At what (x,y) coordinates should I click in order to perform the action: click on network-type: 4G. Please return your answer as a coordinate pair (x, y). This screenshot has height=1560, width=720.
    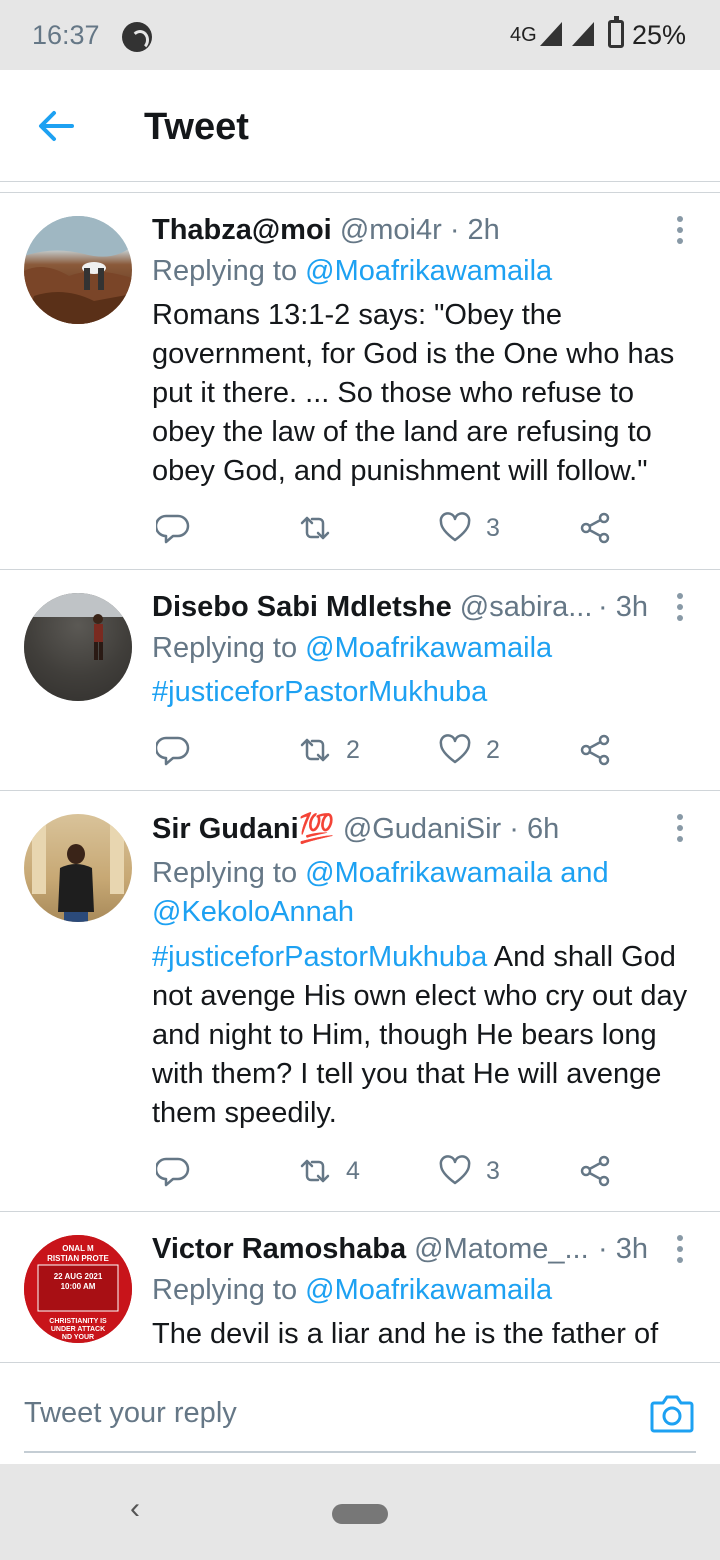
    Looking at the image, I should click on (523, 35).